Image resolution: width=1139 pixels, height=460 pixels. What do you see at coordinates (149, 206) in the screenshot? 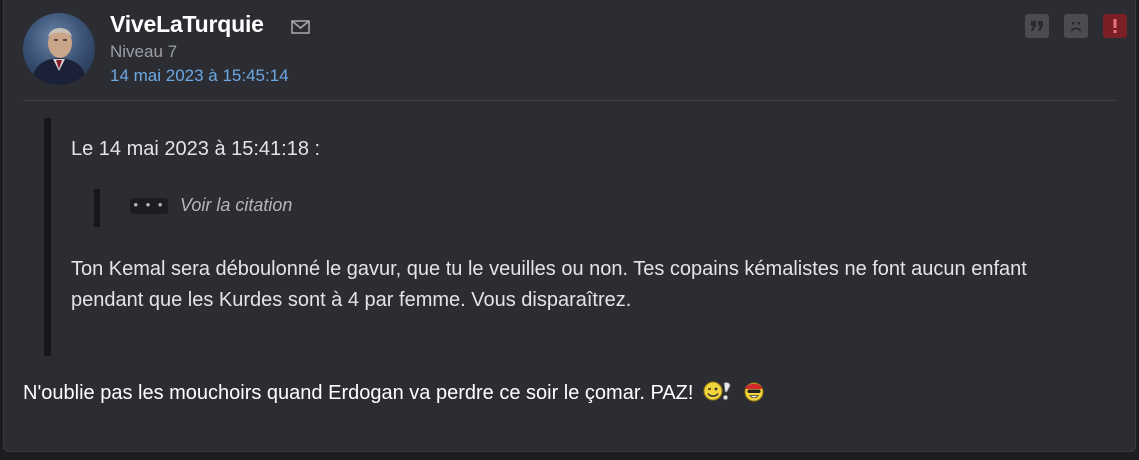
I see `expand-quote-button: • • •` at bounding box center [149, 206].